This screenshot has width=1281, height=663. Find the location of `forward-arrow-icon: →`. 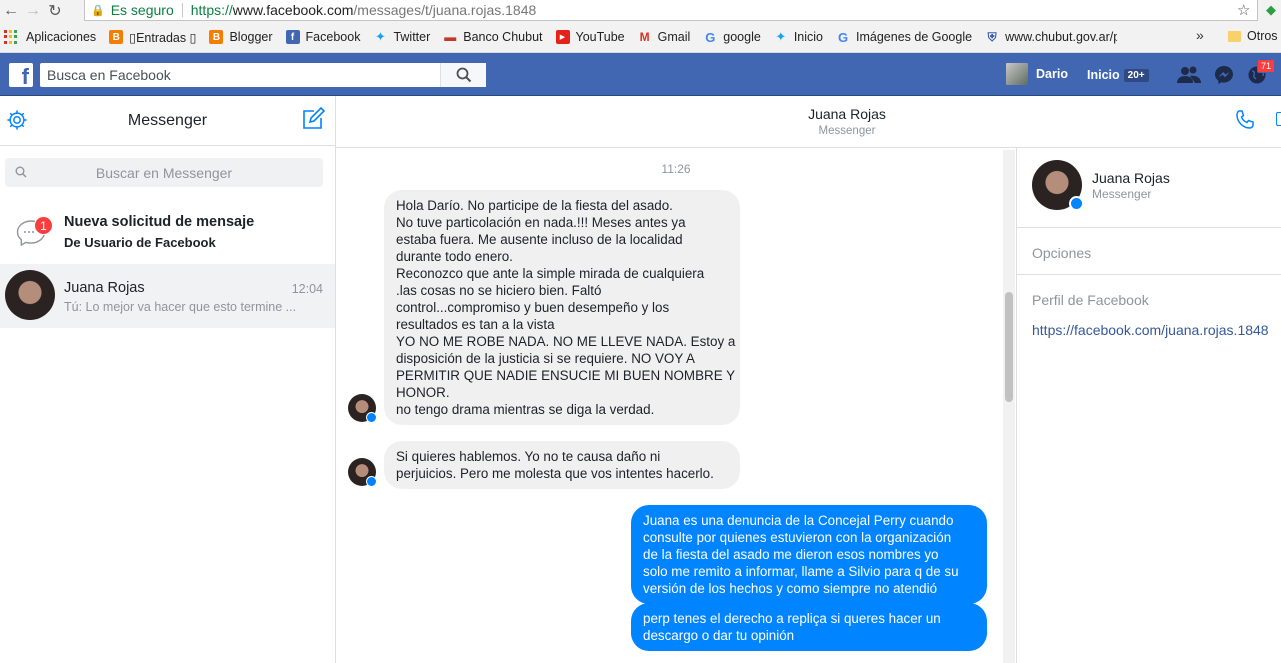

forward-arrow-icon: → is located at coordinates (33, 11).